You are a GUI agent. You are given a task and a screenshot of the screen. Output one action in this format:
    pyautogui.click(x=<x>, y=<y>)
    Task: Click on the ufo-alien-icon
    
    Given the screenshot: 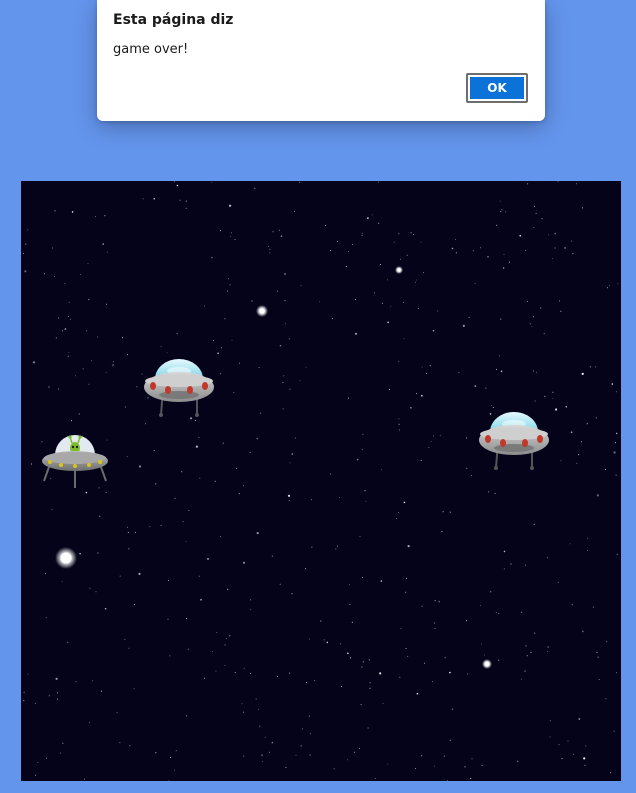 What is the action you would take?
    pyautogui.click(x=75, y=461)
    